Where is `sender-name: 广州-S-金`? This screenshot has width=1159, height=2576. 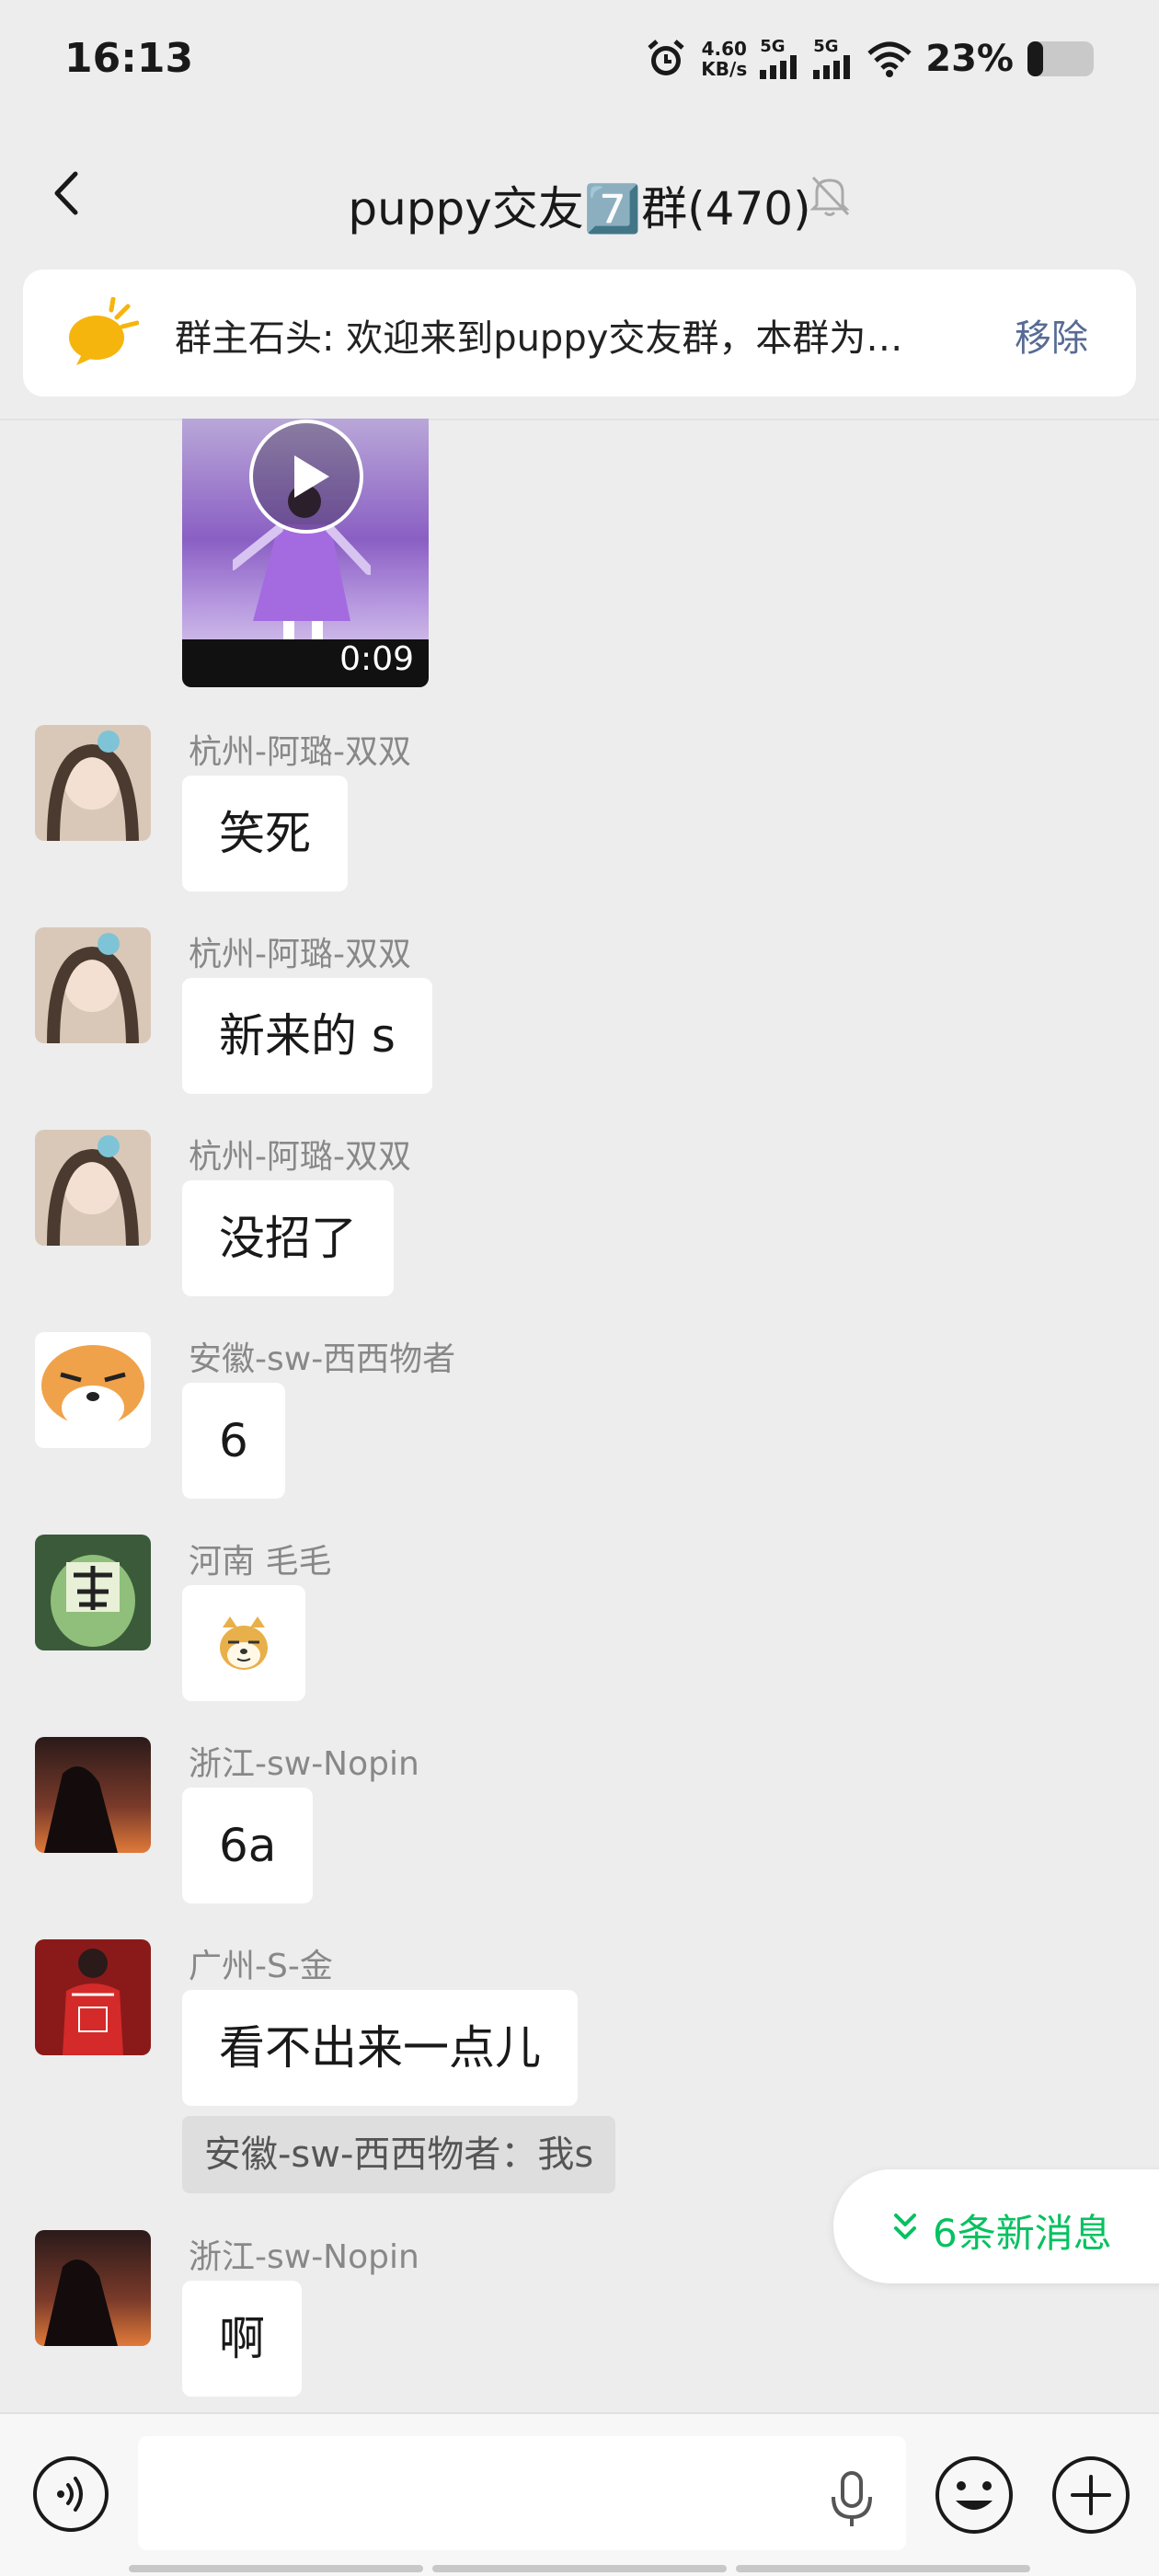 sender-name: 广州-S-金 is located at coordinates (261, 1966).